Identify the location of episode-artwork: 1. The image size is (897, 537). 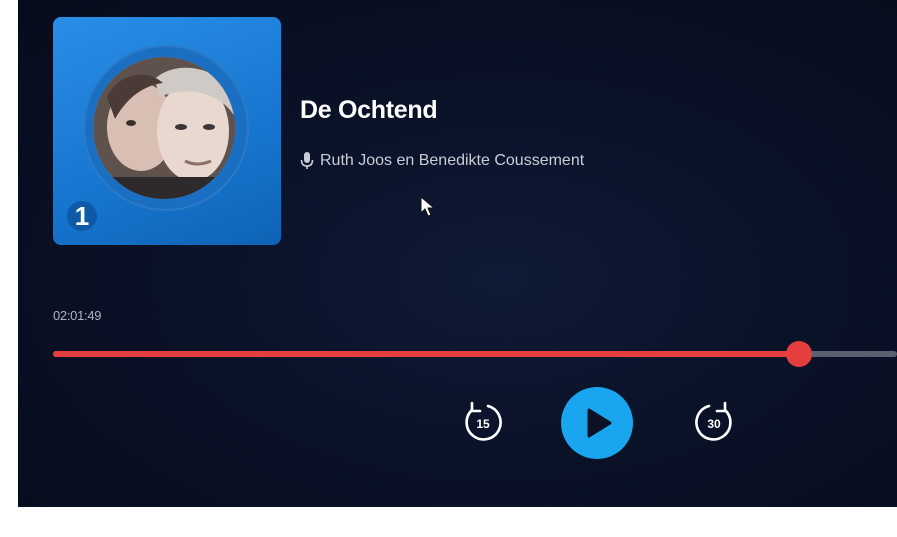
(167, 131).